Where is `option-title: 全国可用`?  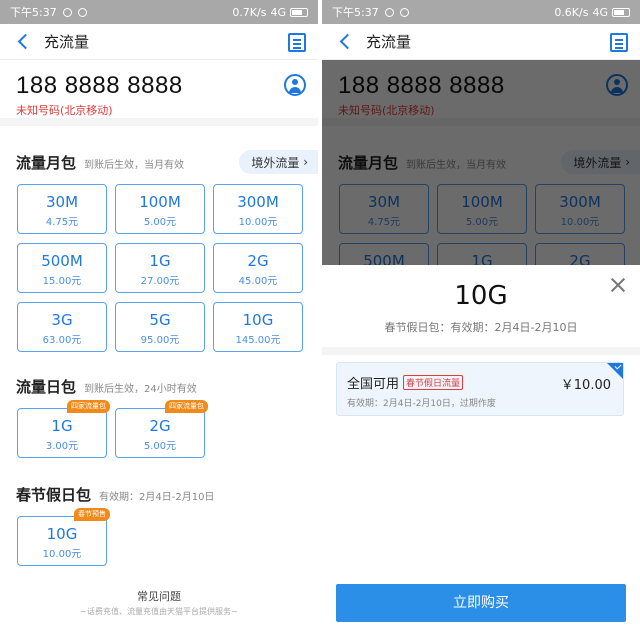 option-title: 全国可用 is located at coordinates (373, 384).